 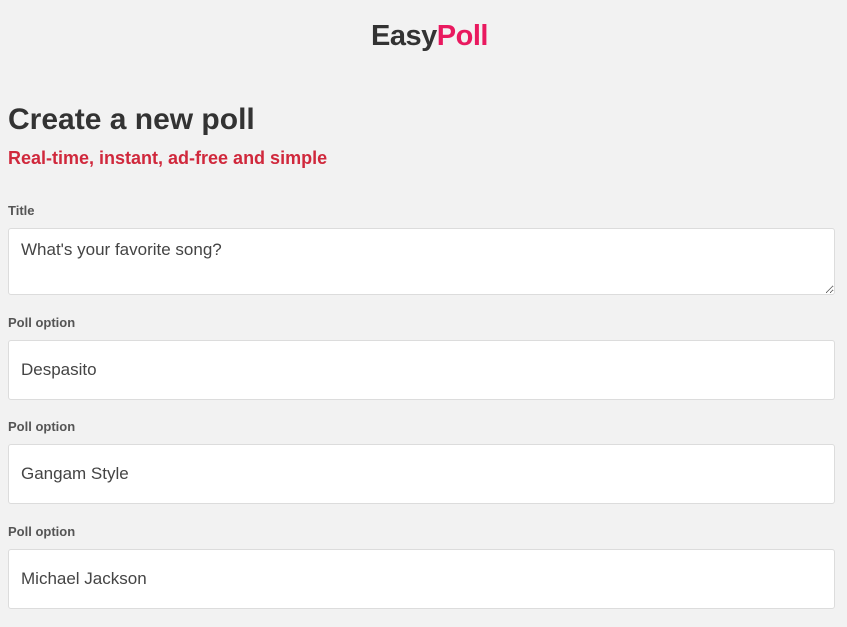 What do you see at coordinates (168, 158) in the screenshot?
I see `page-subtitle: Real-time, instant, ad-free and simple` at bounding box center [168, 158].